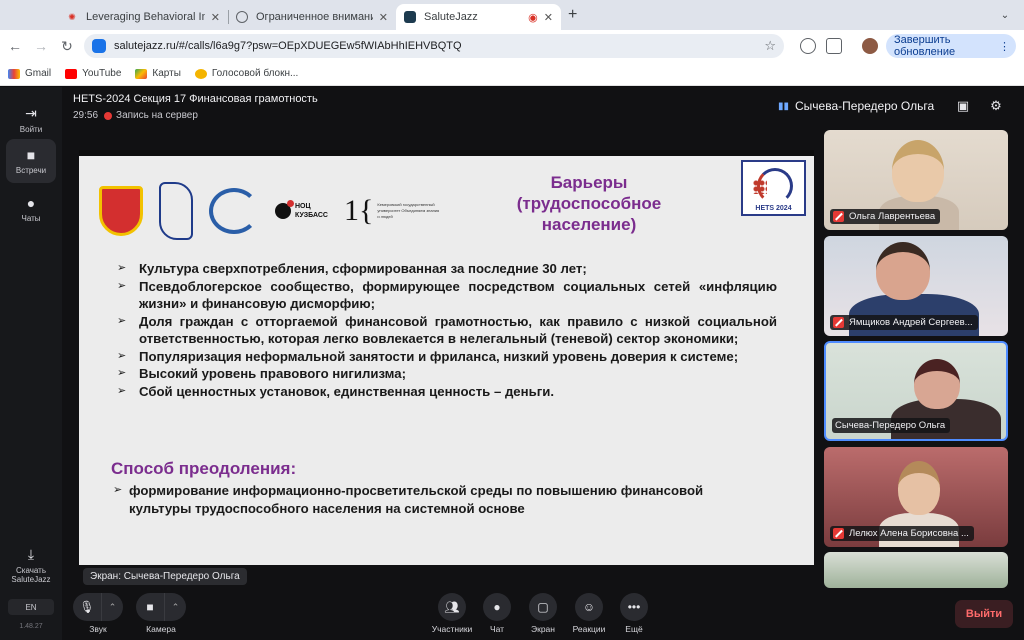 The image size is (1024, 640). I want to click on sidebar-item-login: ⇥ Войти, so click(31, 119).